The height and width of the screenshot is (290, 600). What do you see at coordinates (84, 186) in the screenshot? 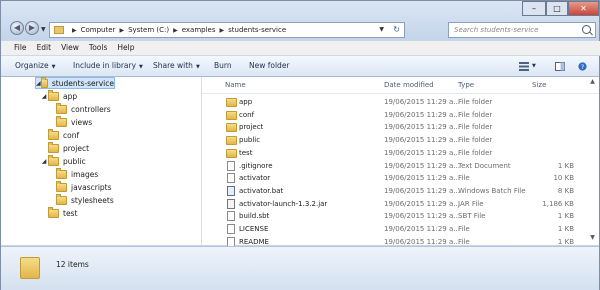
I see `tree-item-javascripts: javascripts` at bounding box center [84, 186].